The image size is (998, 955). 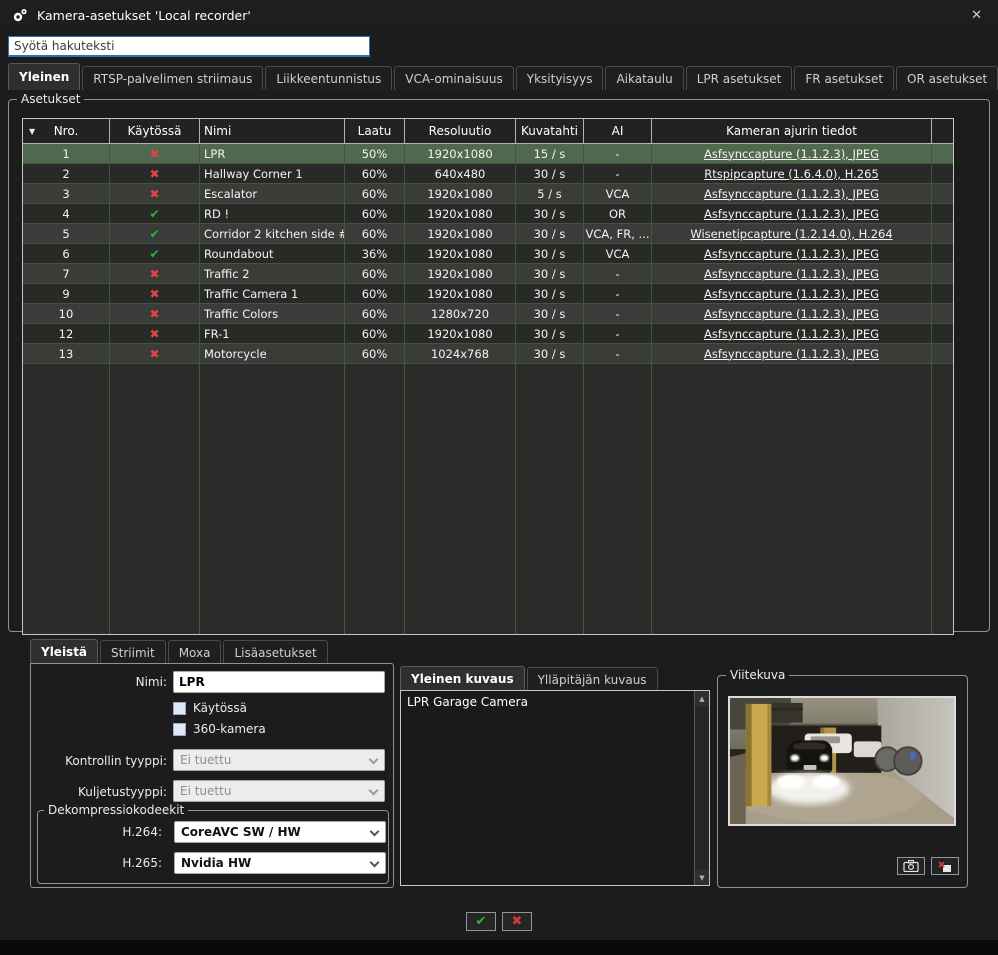 I want to click on tab-yllapitajan-kuvaus: Ylläpitäjän kuvaus, so click(x=592, y=679).